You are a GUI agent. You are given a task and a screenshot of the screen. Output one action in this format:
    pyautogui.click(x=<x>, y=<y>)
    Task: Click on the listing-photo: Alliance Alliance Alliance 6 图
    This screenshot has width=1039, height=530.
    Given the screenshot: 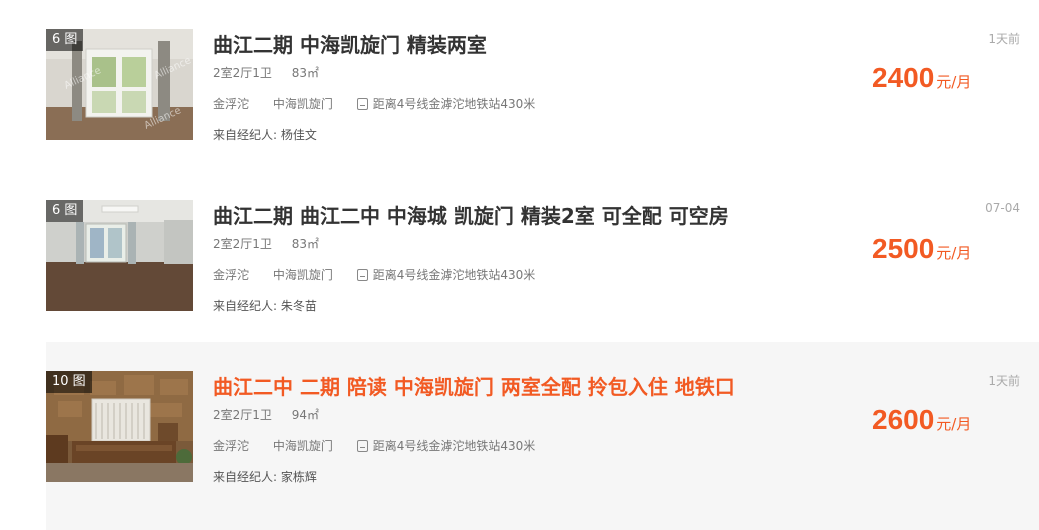 What is the action you would take?
    pyautogui.click(x=119, y=84)
    